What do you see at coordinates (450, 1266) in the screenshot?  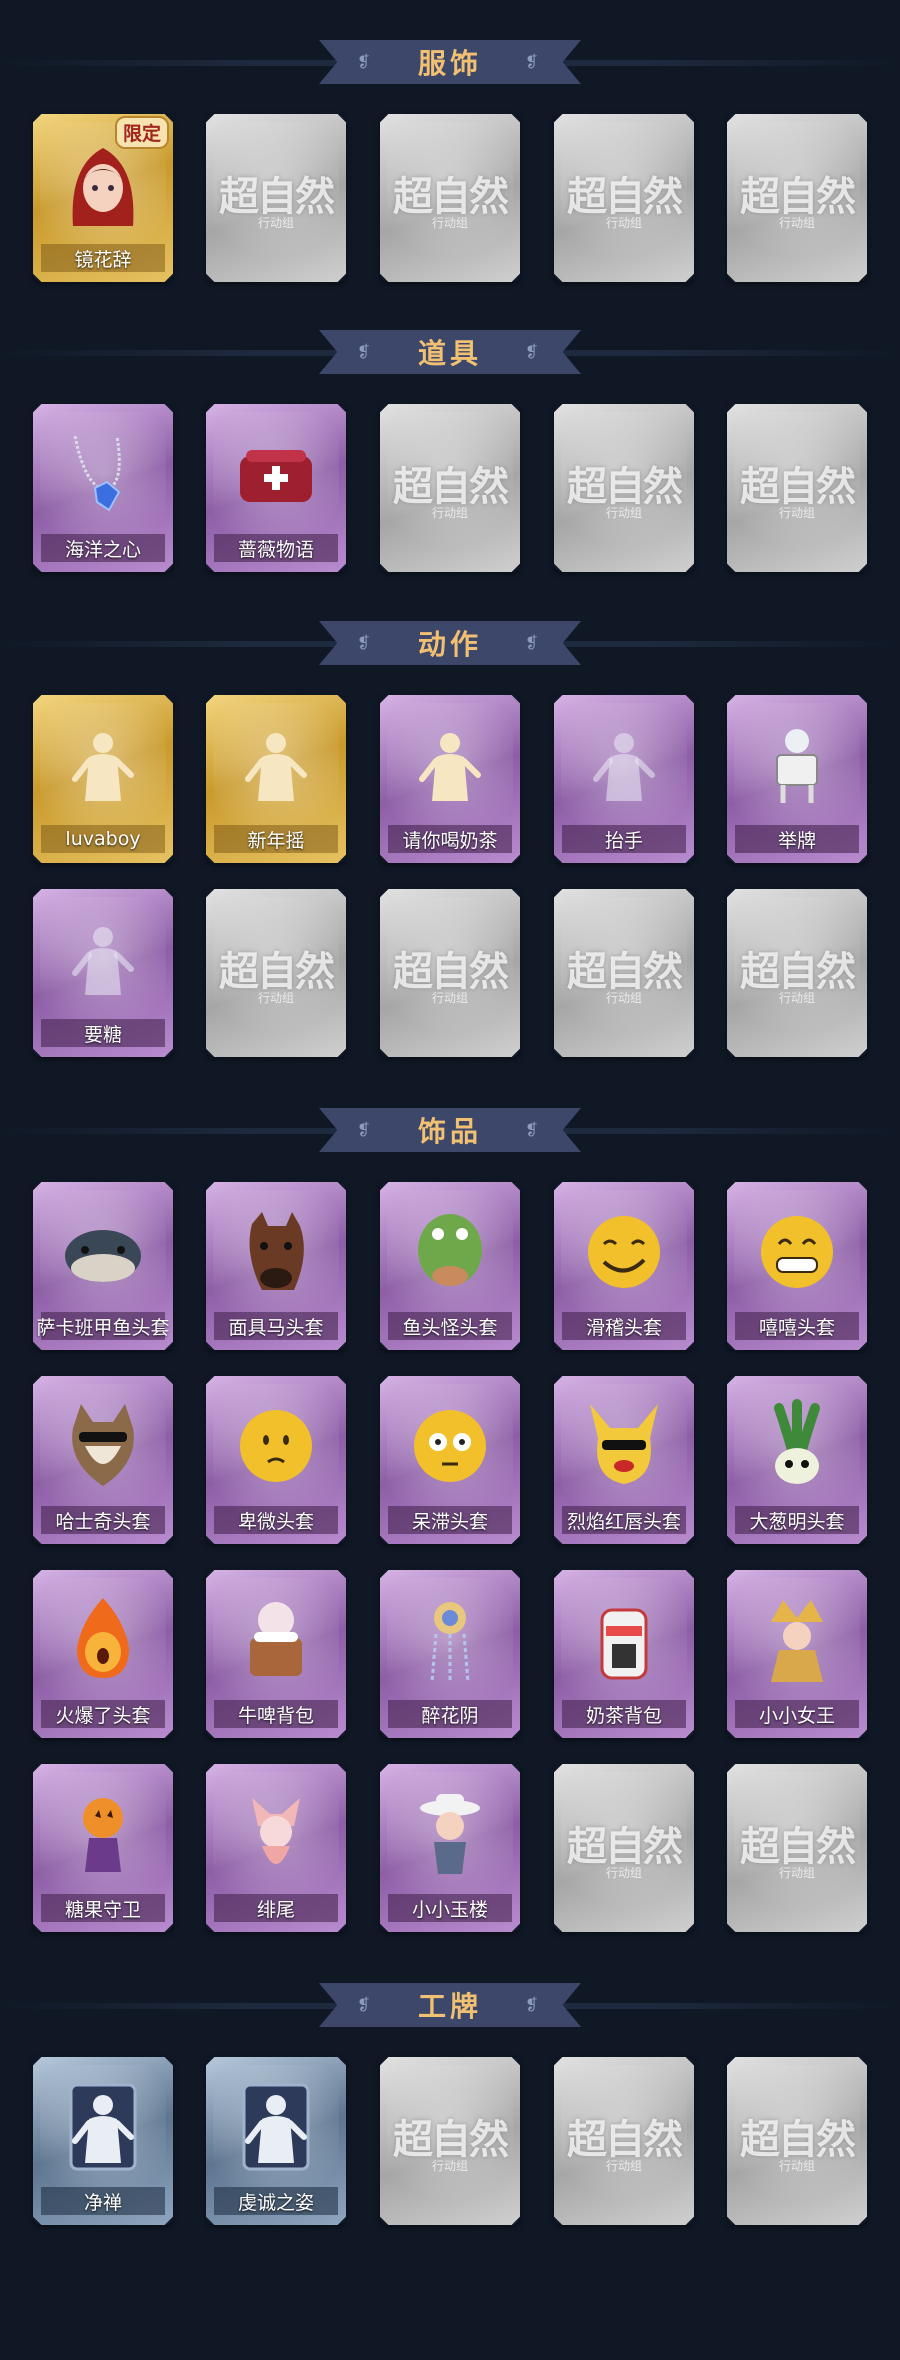 I see `item-card: 鱼头怪头套` at bounding box center [450, 1266].